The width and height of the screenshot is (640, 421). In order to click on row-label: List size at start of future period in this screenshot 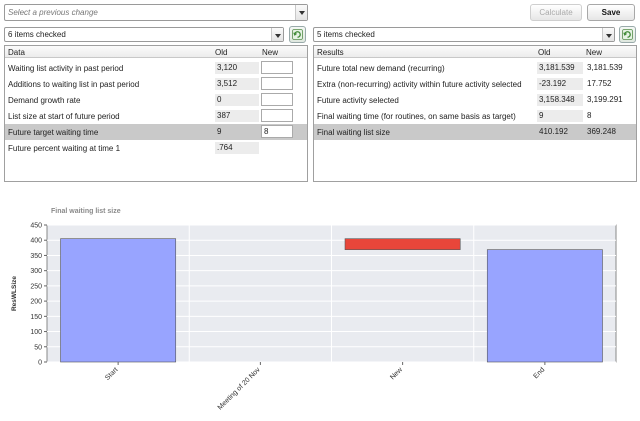, I will do `click(64, 116)`.